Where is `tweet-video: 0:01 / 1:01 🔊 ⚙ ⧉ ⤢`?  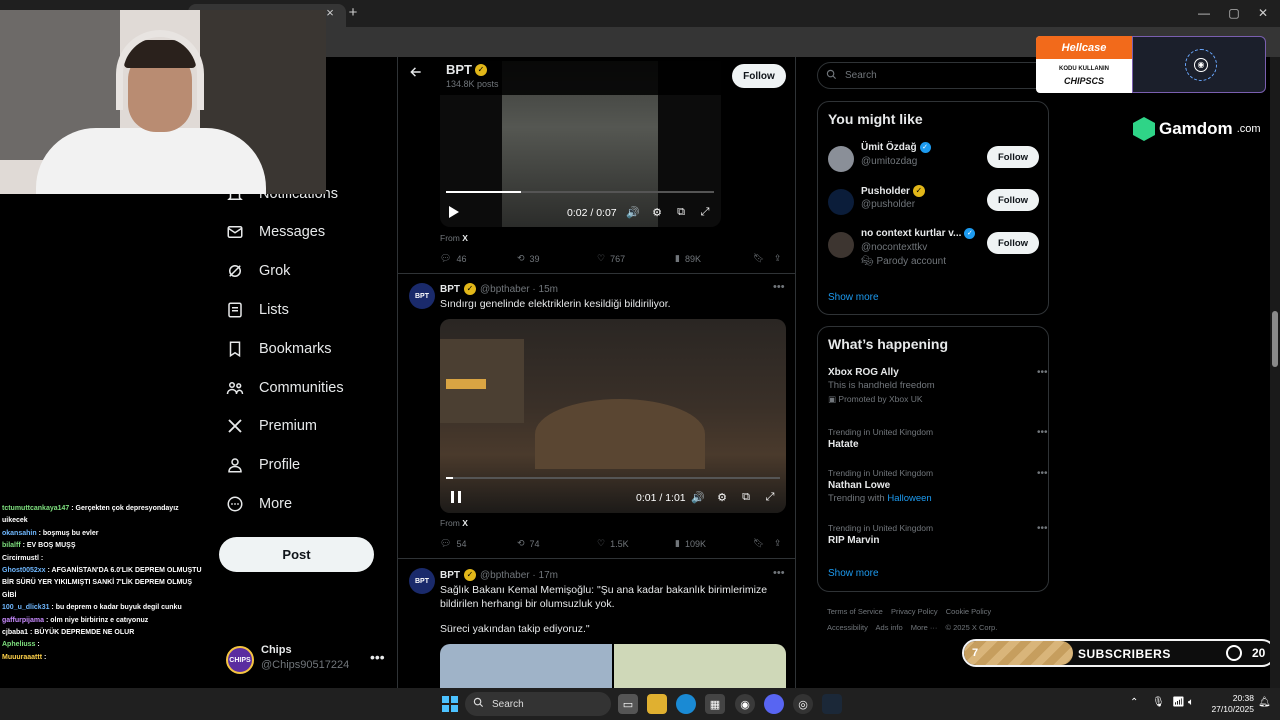 tweet-video: 0:01 / 1:01 🔊 ⚙ ⧉ ⤢ is located at coordinates (613, 416).